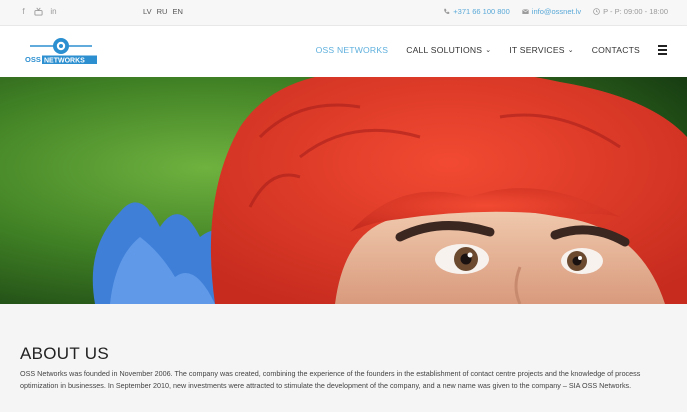 This screenshot has width=687, height=412. What do you see at coordinates (525, 11) in the screenshot?
I see `envelope-icon` at bounding box center [525, 11].